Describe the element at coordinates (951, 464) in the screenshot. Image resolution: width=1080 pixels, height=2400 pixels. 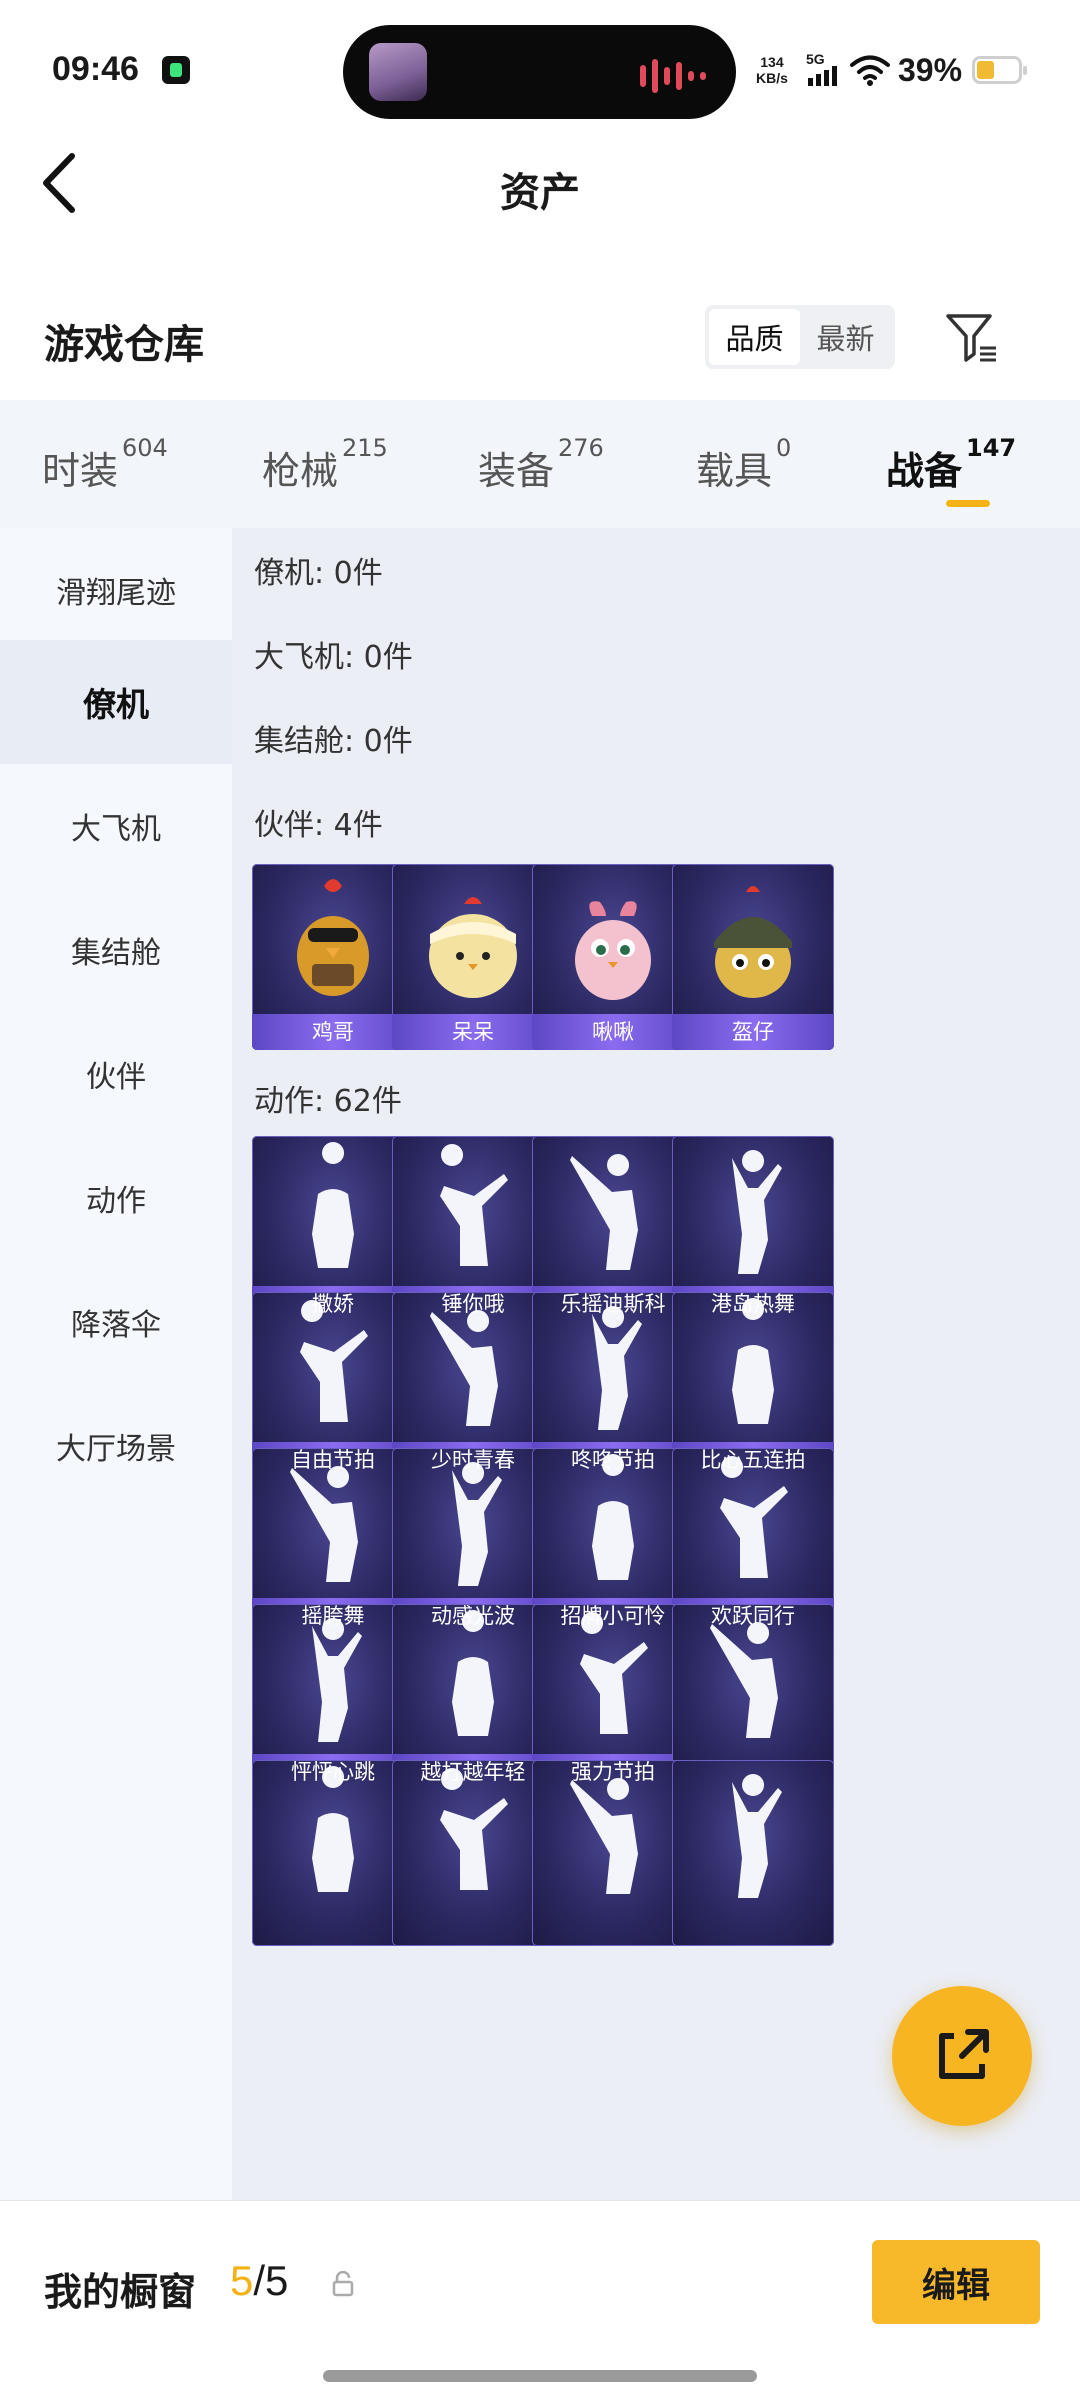
I see `tab-combat-supplies: 战备147` at that location.